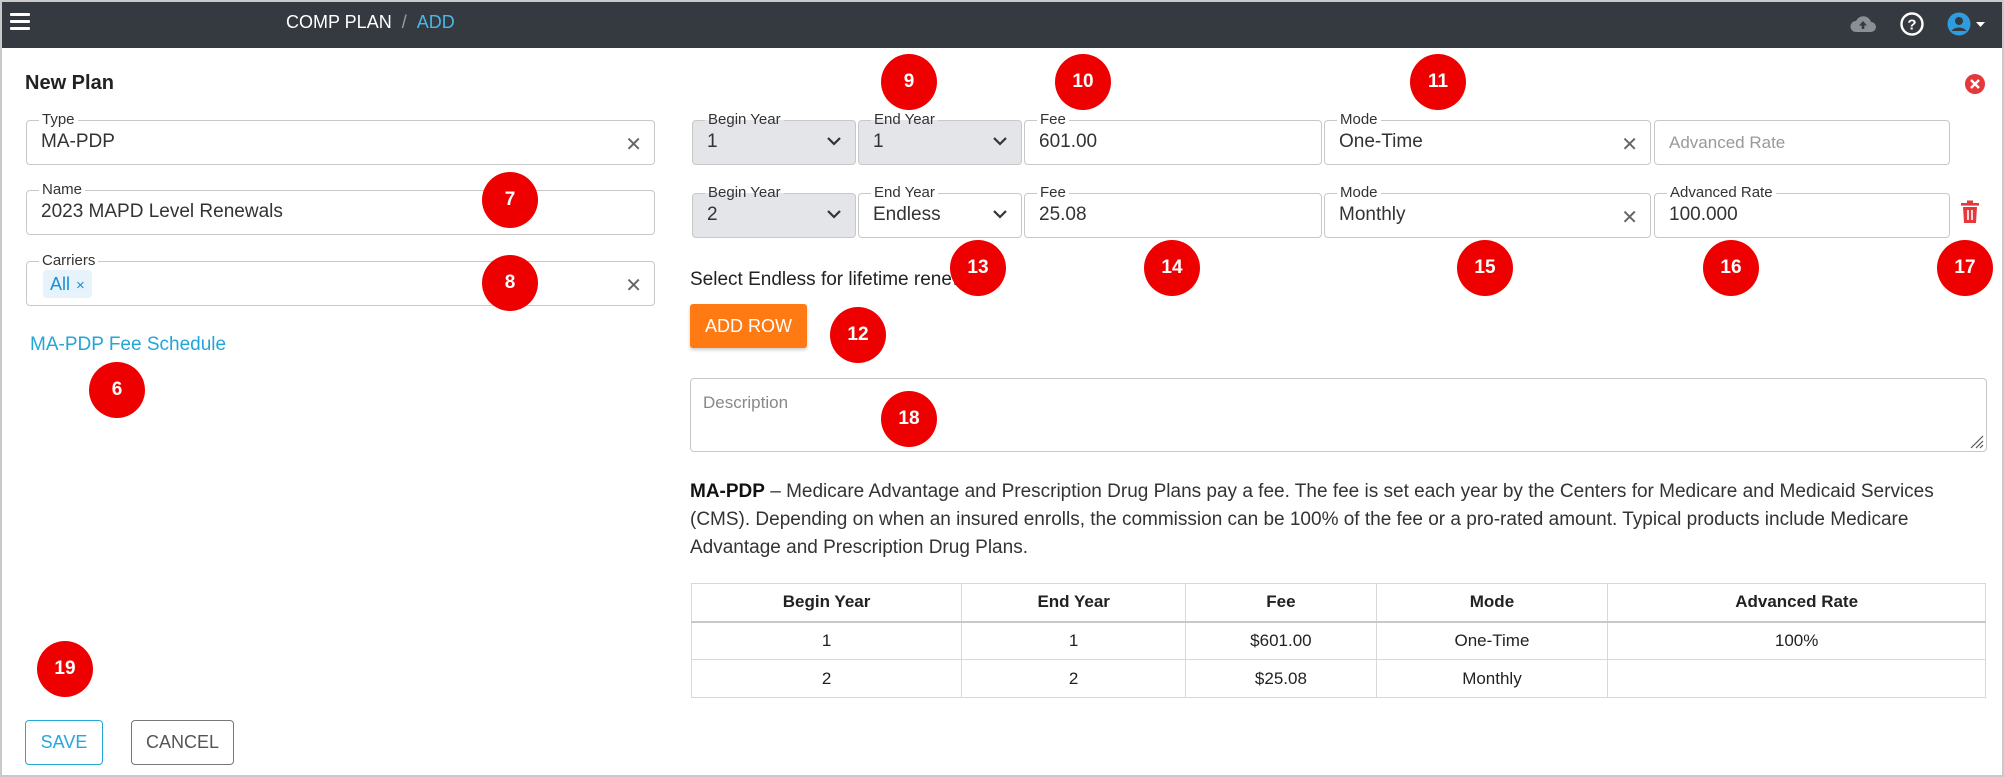  What do you see at coordinates (1487, 211) in the screenshot?
I see `mode-select: Mode Monthly ✕` at bounding box center [1487, 211].